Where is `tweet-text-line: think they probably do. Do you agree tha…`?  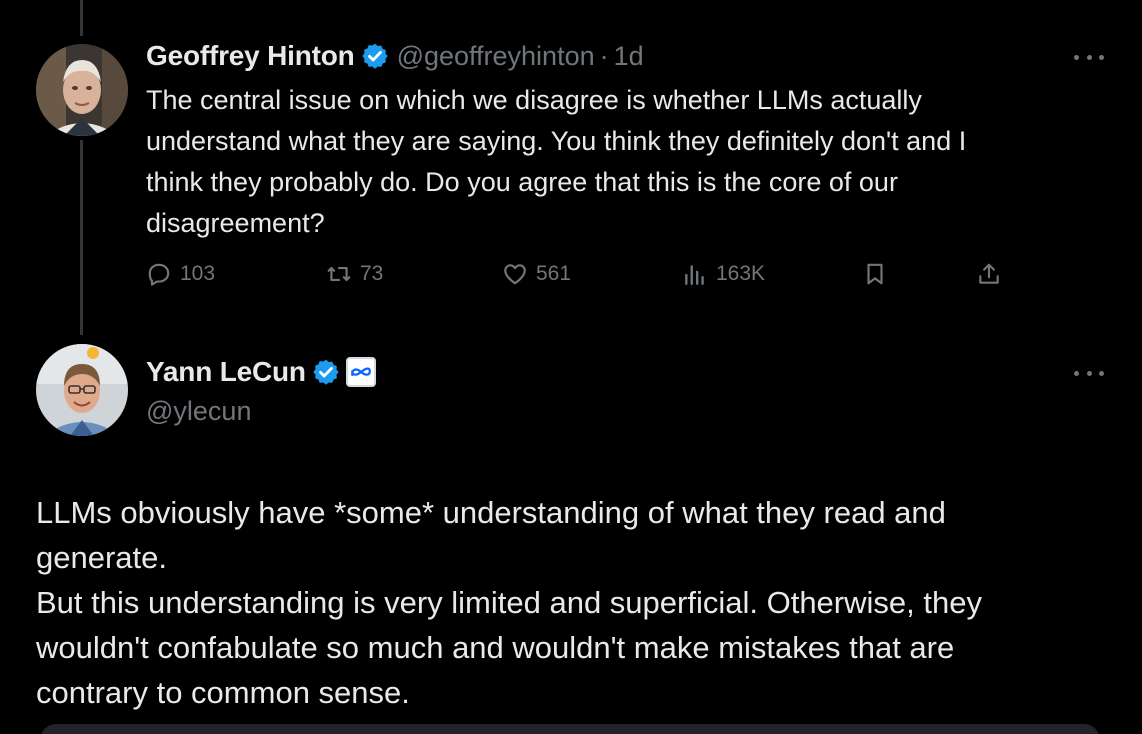
tweet-text-line: think they probably do. Do you agree tha… is located at coordinates (522, 182).